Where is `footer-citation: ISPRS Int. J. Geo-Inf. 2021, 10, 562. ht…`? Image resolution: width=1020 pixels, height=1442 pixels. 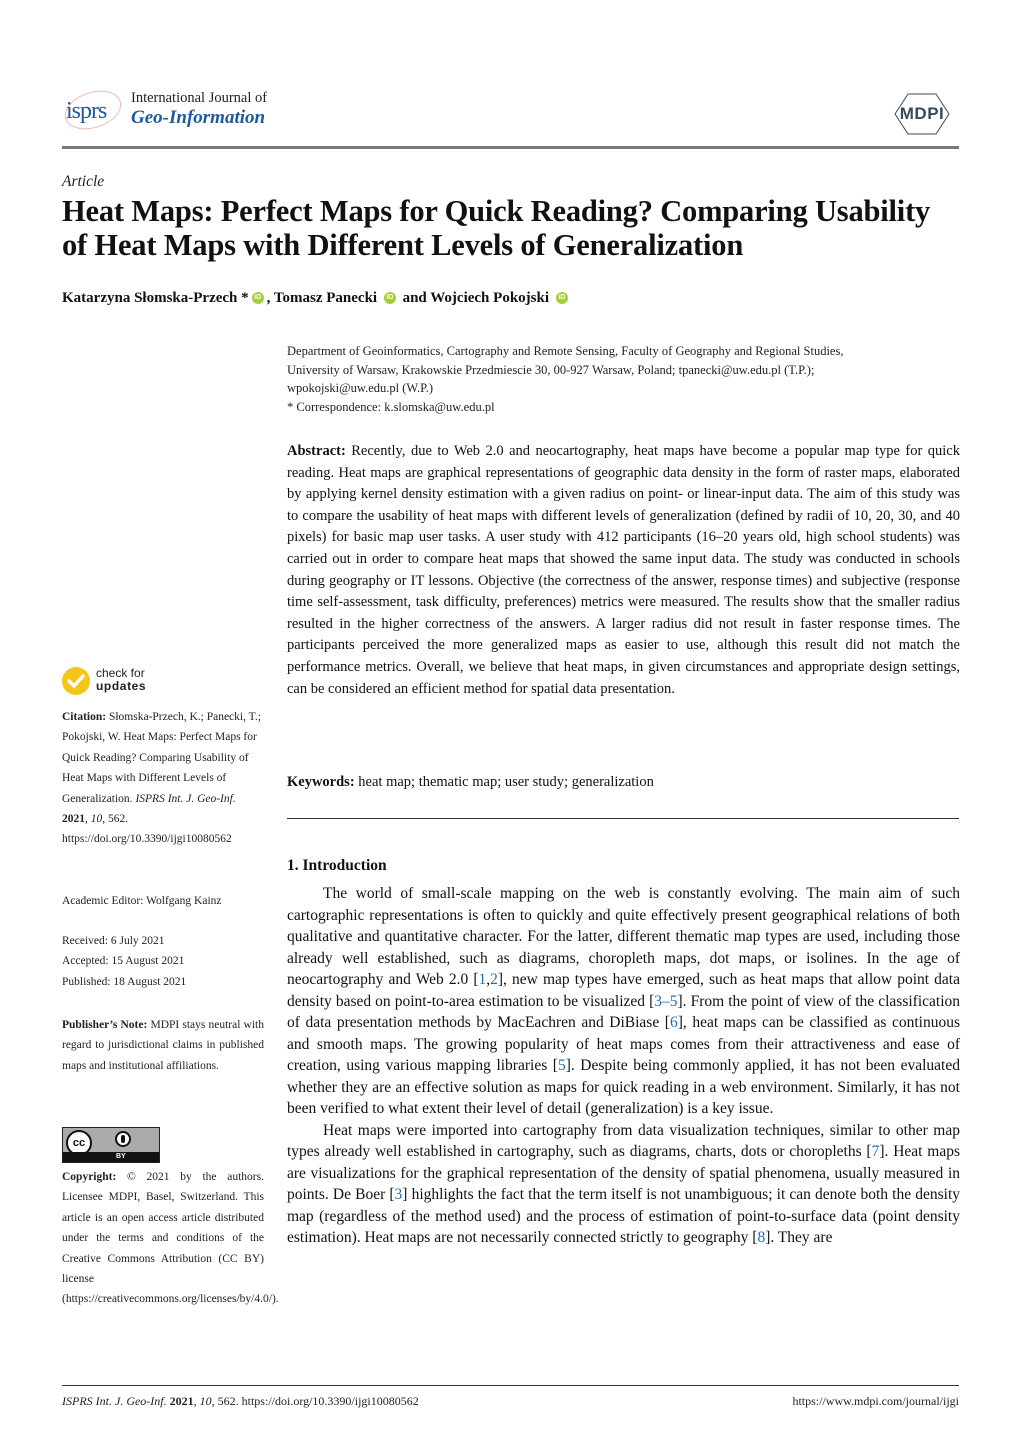 footer-citation: ISPRS Int. J. Geo-Inf. 2021, 10, 562. ht… is located at coordinates (240, 1401).